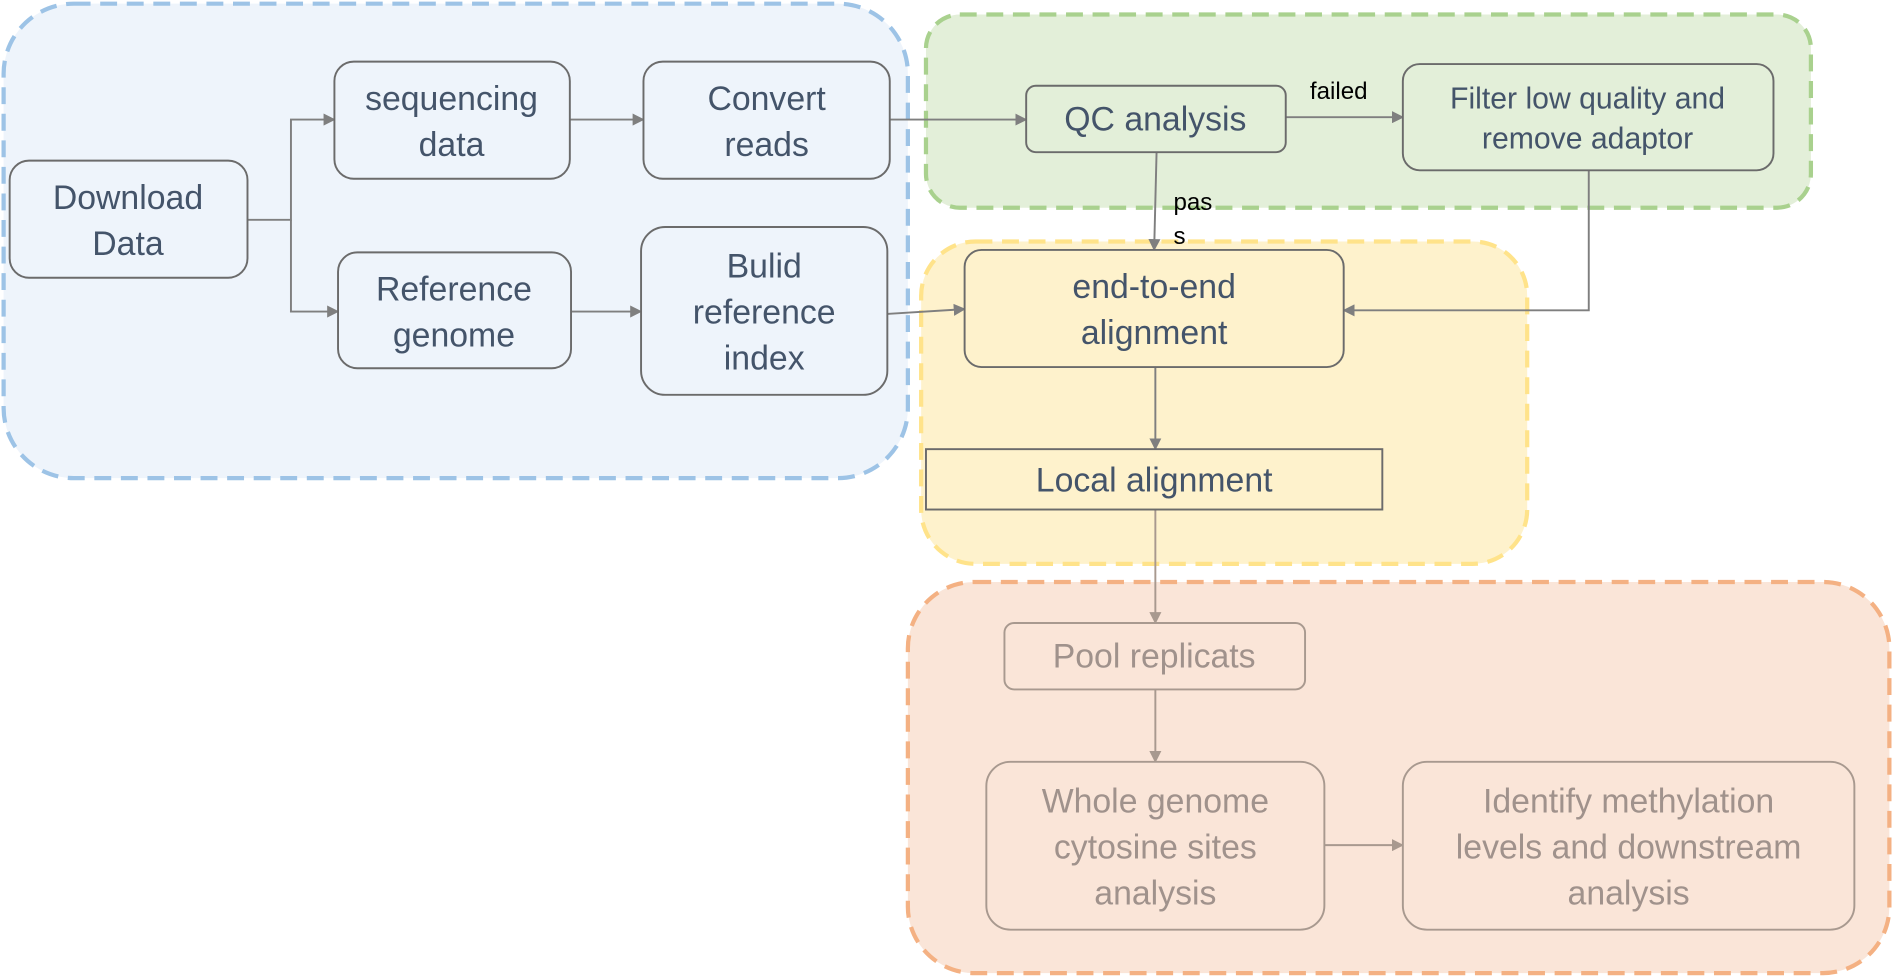 Image resolution: width=1893 pixels, height=978 pixels. I want to click on node-convert-reads: Convert reads, so click(766, 120).